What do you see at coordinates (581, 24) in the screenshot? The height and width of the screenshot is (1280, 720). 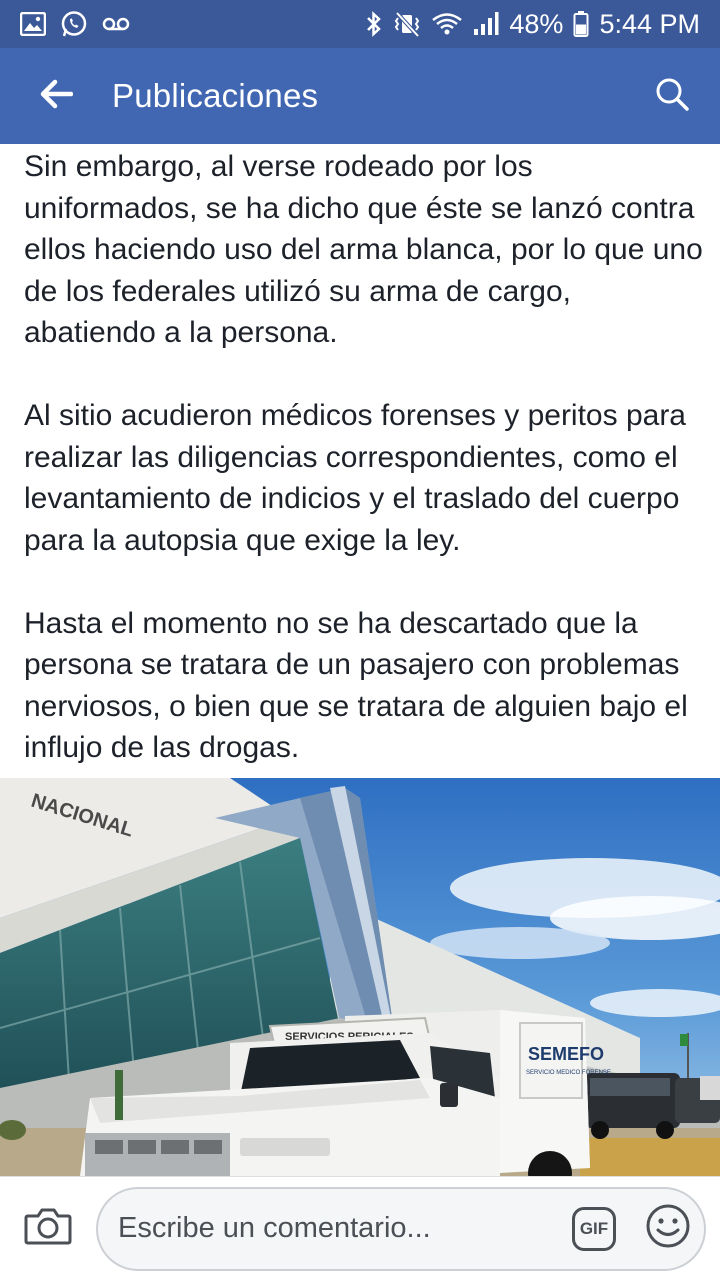 I see `battery-icon` at bounding box center [581, 24].